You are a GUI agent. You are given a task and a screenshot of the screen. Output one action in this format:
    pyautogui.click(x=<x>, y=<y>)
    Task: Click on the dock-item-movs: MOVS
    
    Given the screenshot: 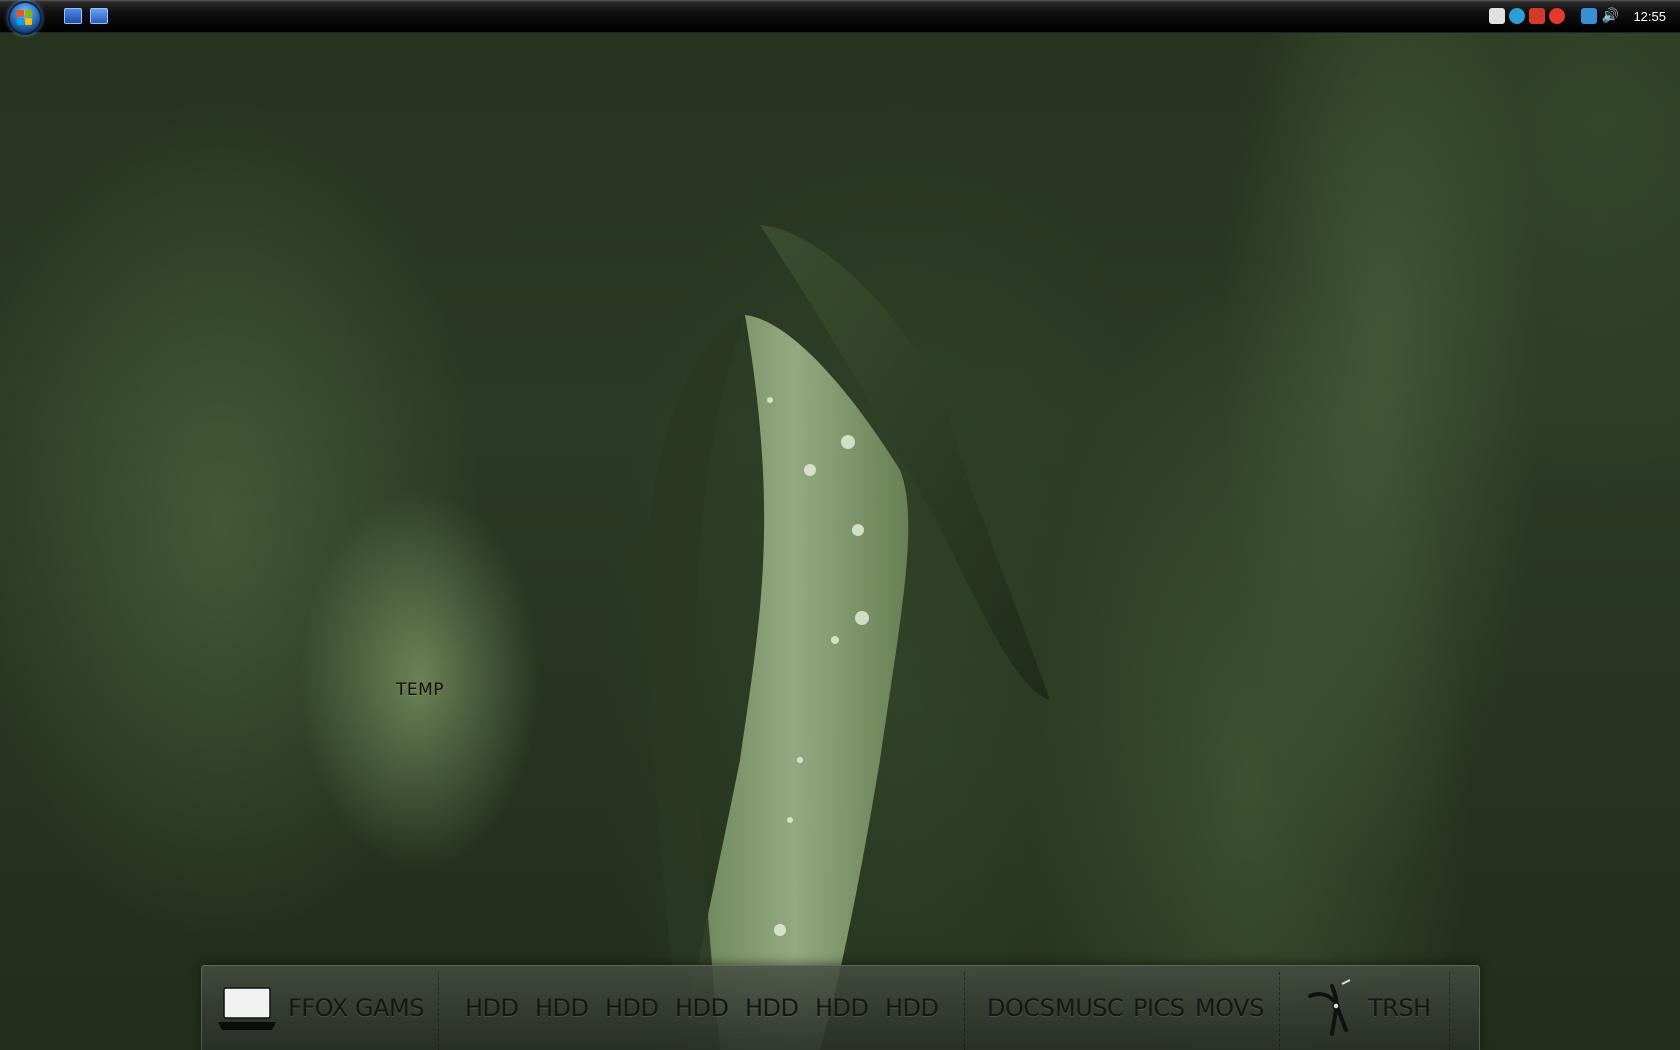 What is the action you would take?
    pyautogui.click(x=1229, y=1008)
    